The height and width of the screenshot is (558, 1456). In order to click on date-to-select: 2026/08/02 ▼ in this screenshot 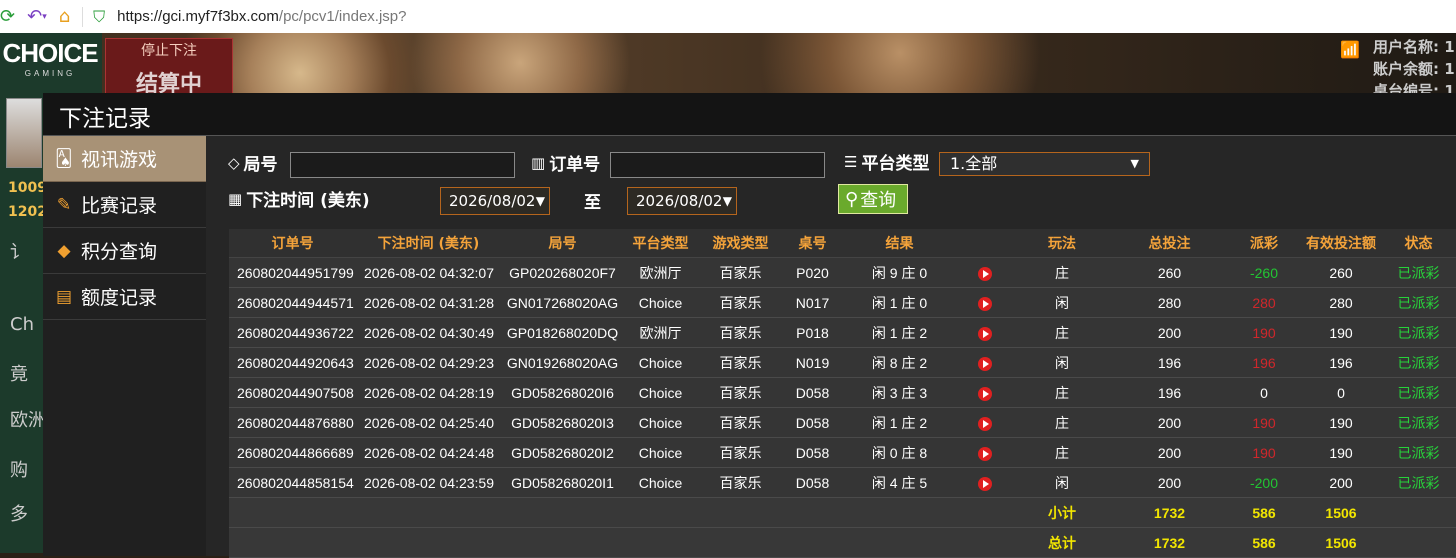, I will do `click(682, 201)`.